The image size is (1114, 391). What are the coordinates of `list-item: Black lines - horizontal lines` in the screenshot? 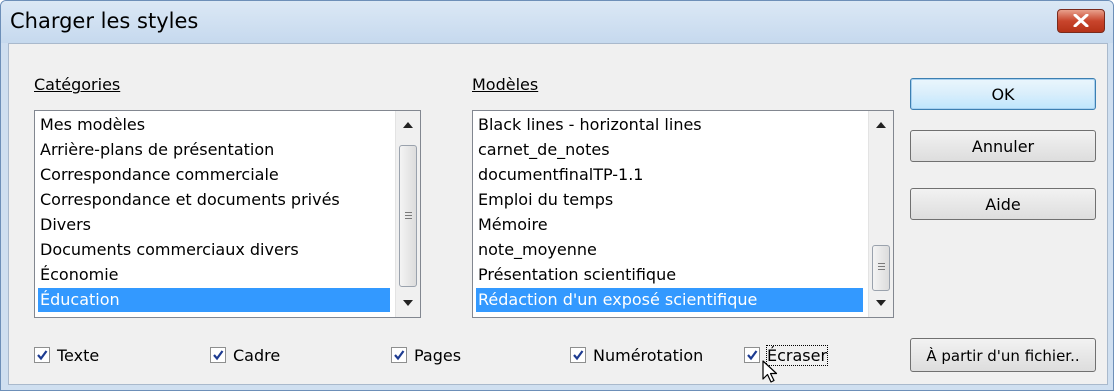 It's located at (669, 125).